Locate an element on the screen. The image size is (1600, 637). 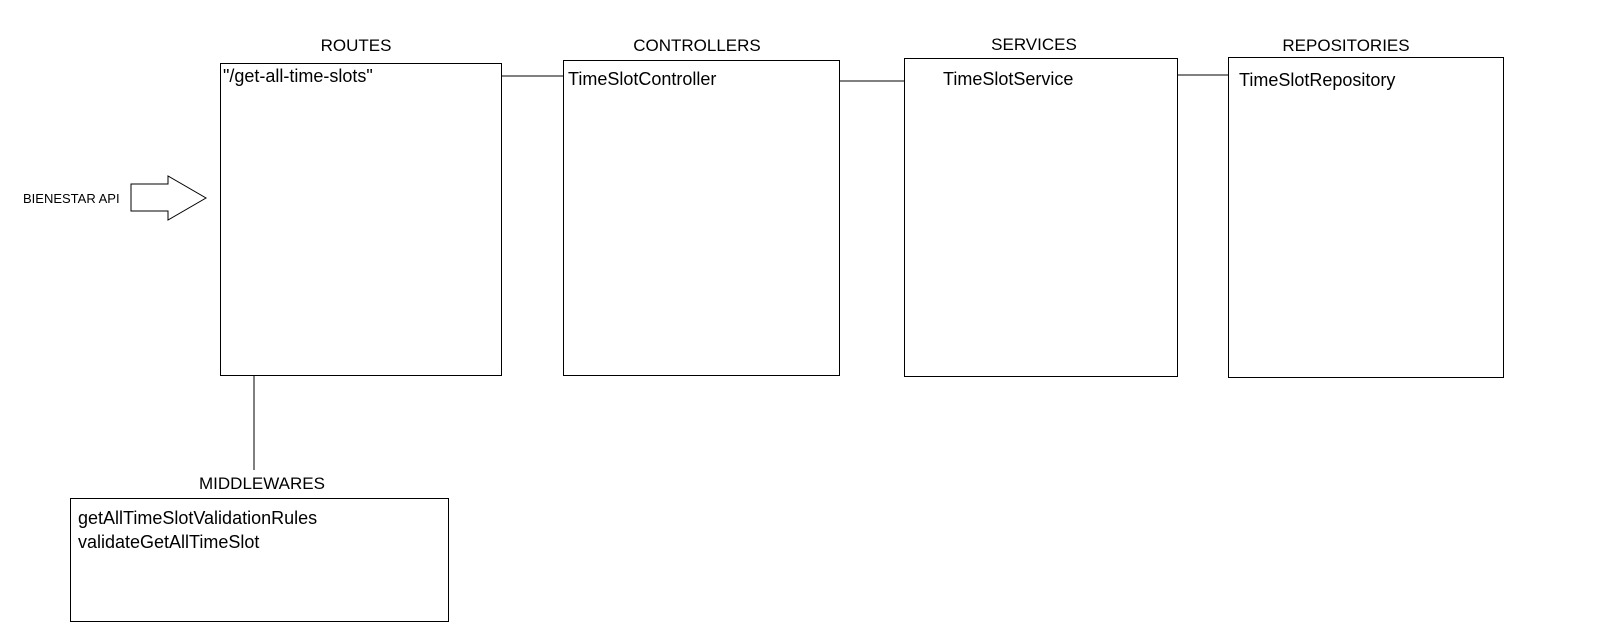
controllers-heading: CONTROLLERS is located at coordinates (697, 45).